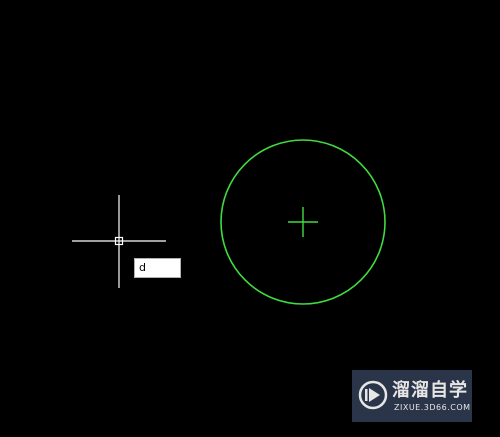 This screenshot has height=437, width=500. What do you see at coordinates (373, 395) in the screenshot?
I see `play-logo-icon` at bounding box center [373, 395].